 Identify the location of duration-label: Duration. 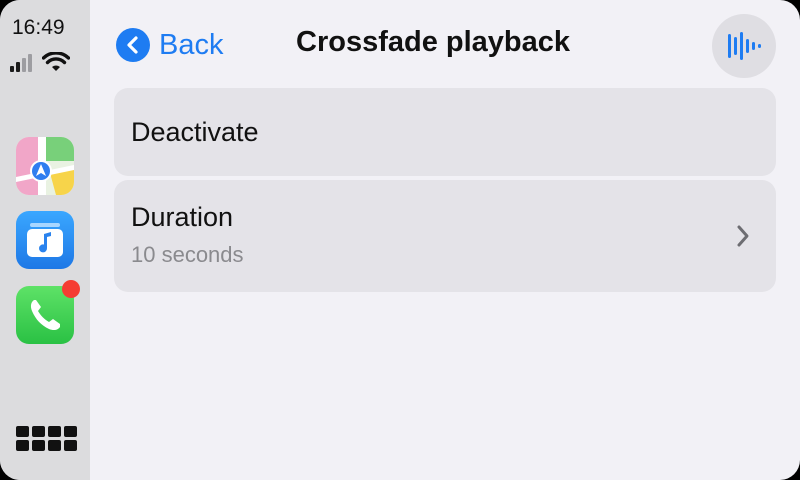
(182, 217).